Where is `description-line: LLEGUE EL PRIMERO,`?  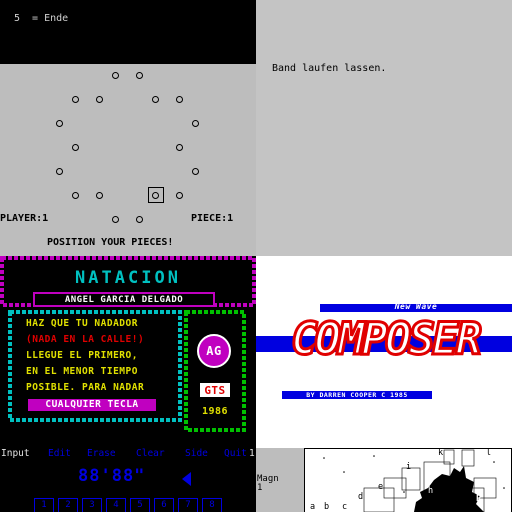
description-line: LLEGUE EL PRIMERO, is located at coordinates (82, 355).